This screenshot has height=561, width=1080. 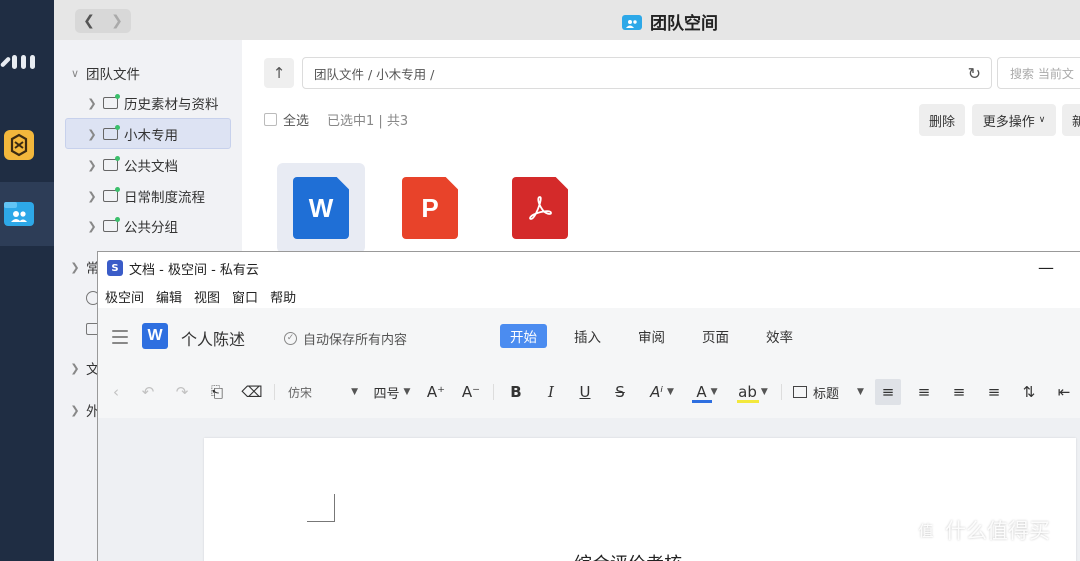 I want to click on tab-efficiency: 效率, so click(x=779, y=336).